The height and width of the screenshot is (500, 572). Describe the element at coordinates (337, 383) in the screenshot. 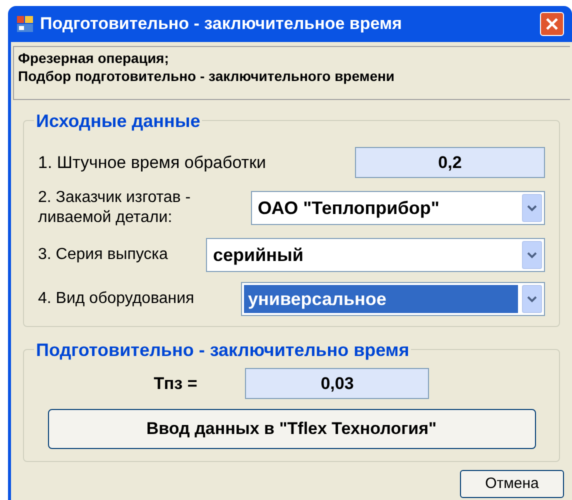

I see `result-field: 0,03` at that location.